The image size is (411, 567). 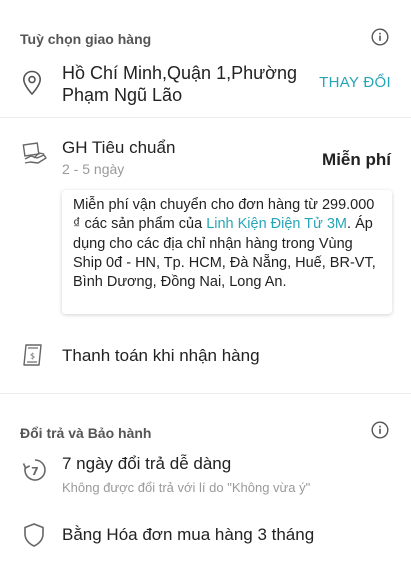 I want to click on change-address-button: THAY ĐỔI, so click(x=355, y=82).